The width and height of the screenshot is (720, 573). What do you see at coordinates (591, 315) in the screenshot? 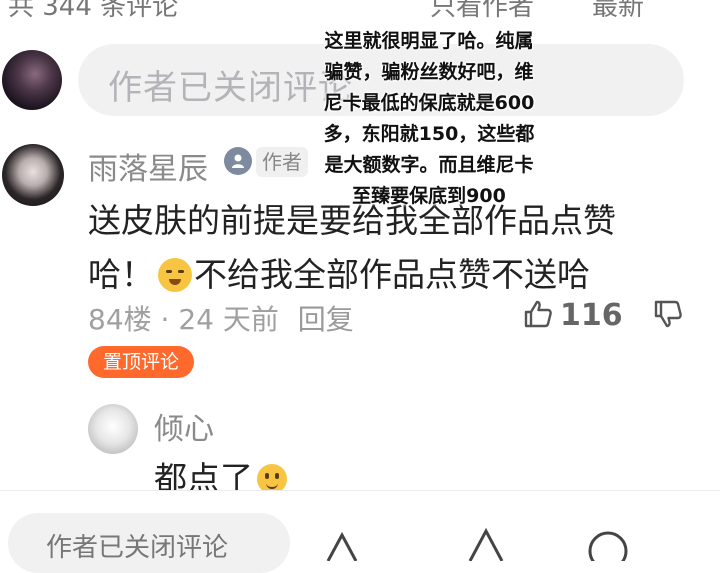
I see `like-count: 116` at bounding box center [591, 315].